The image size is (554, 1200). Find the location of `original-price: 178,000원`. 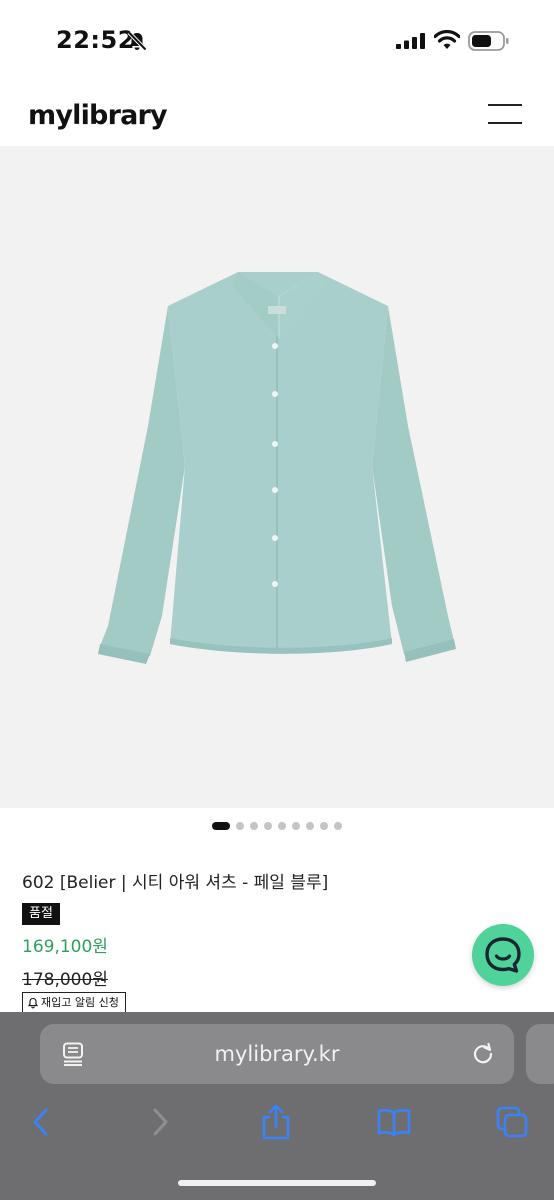

original-price: 178,000원 is located at coordinates (65, 980).